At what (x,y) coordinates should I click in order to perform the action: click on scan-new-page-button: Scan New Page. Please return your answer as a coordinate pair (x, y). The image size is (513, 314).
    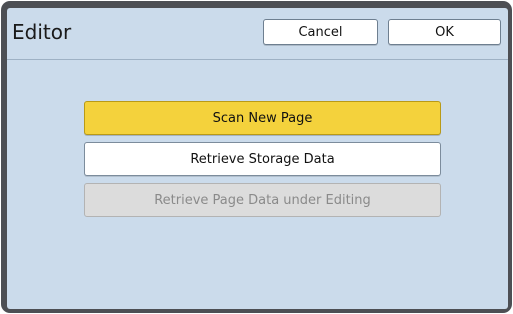
    Looking at the image, I should click on (262, 118).